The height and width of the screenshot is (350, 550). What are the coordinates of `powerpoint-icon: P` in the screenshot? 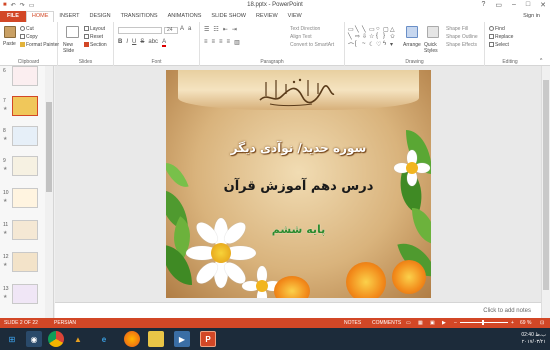 It's located at (208, 339).